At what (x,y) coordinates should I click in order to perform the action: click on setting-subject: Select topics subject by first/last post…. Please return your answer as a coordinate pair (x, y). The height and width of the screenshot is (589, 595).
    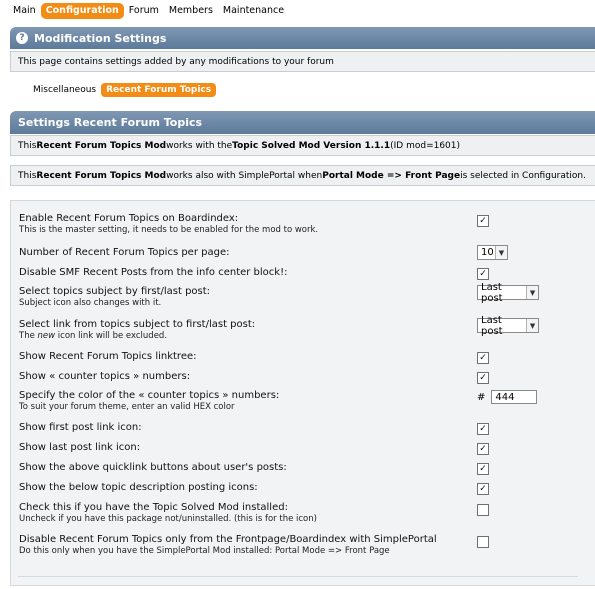
    Looking at the image, I should click on (304, 295).